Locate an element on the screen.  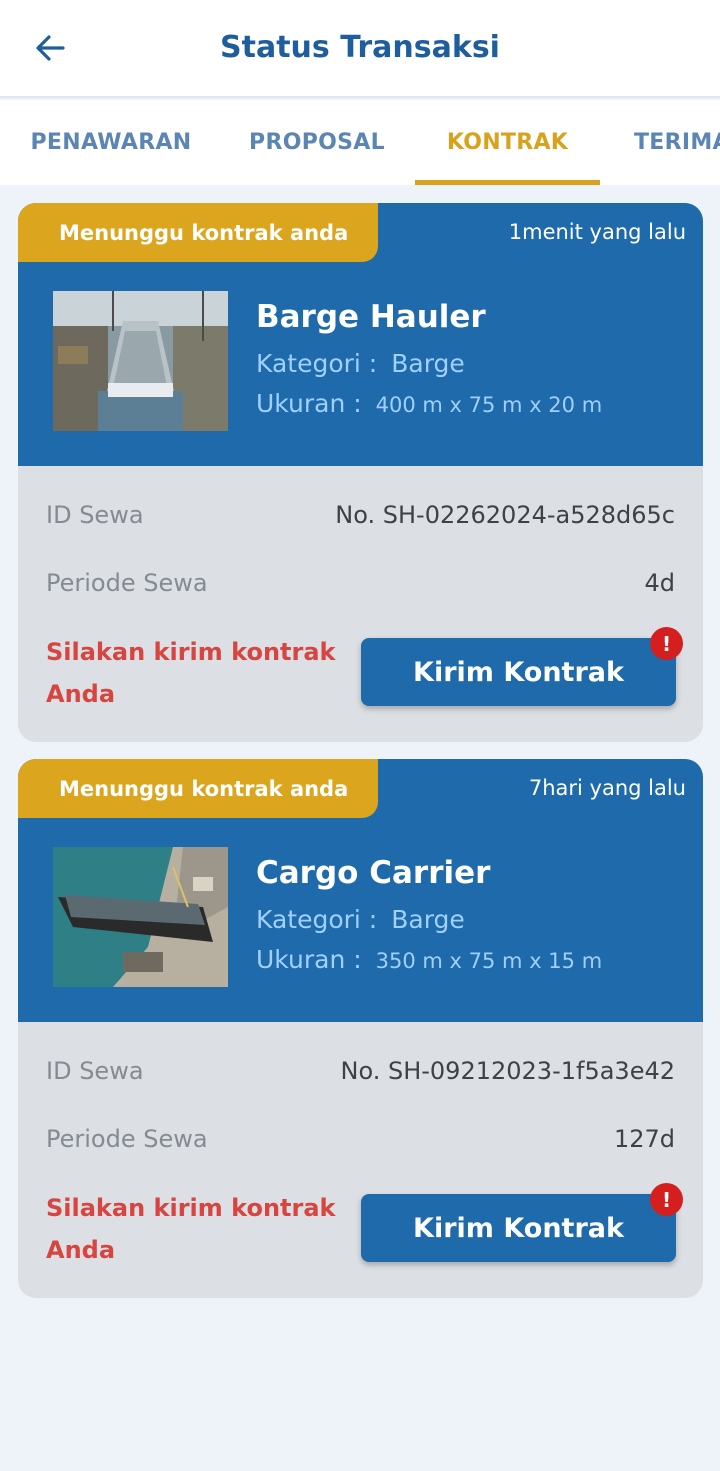
size-value: 400 m x 75 m x 20 m is located at coordinates (489, 405).